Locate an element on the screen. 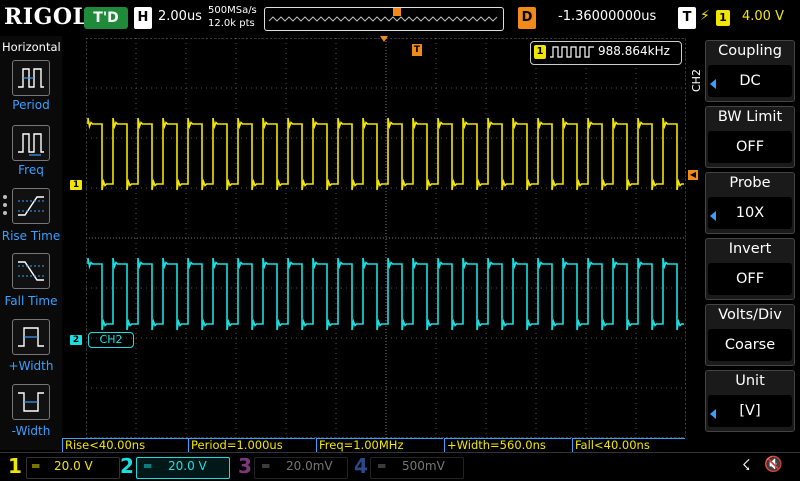 The height and width of the screenshot is (481, 800). ch4-number: 4 is located at coordinates (361, 466).